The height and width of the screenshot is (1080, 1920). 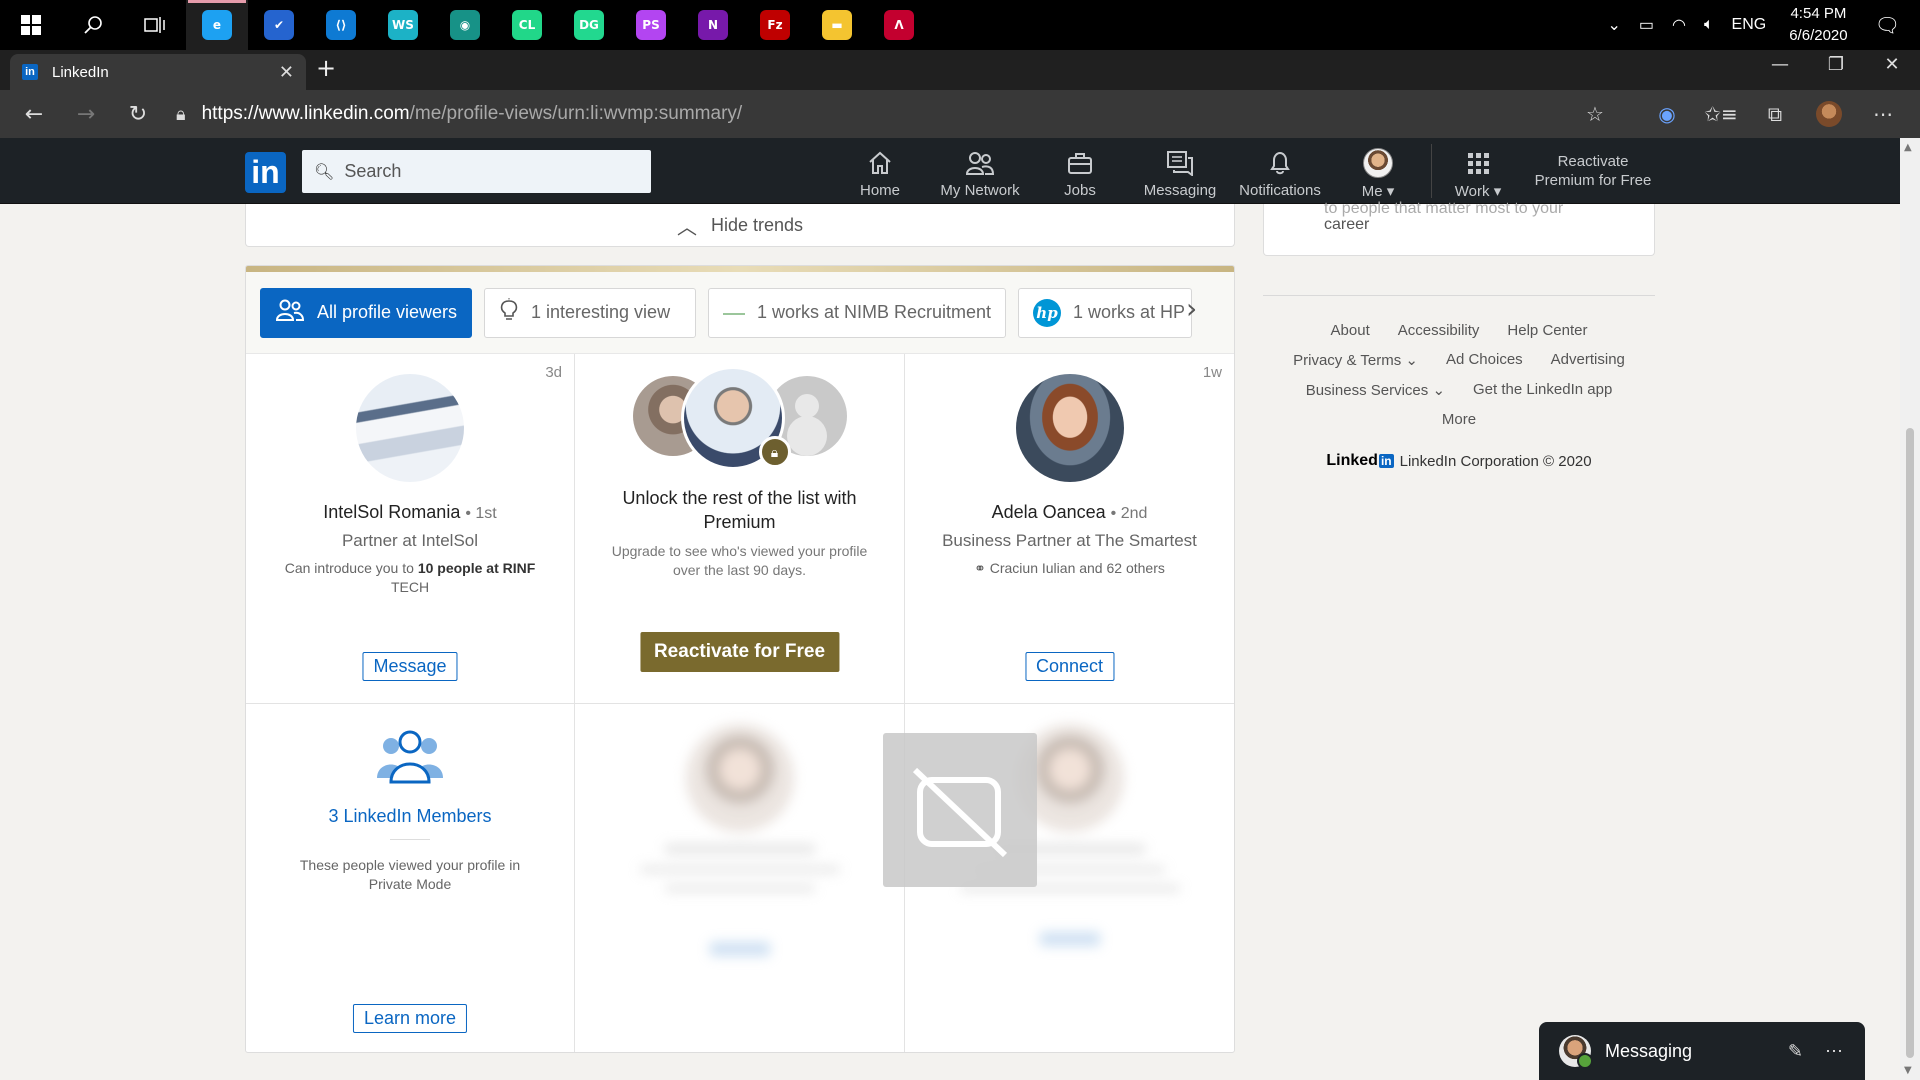 I want to click on footer-link-help-center: Help Center, so click(x=1547, y=330).